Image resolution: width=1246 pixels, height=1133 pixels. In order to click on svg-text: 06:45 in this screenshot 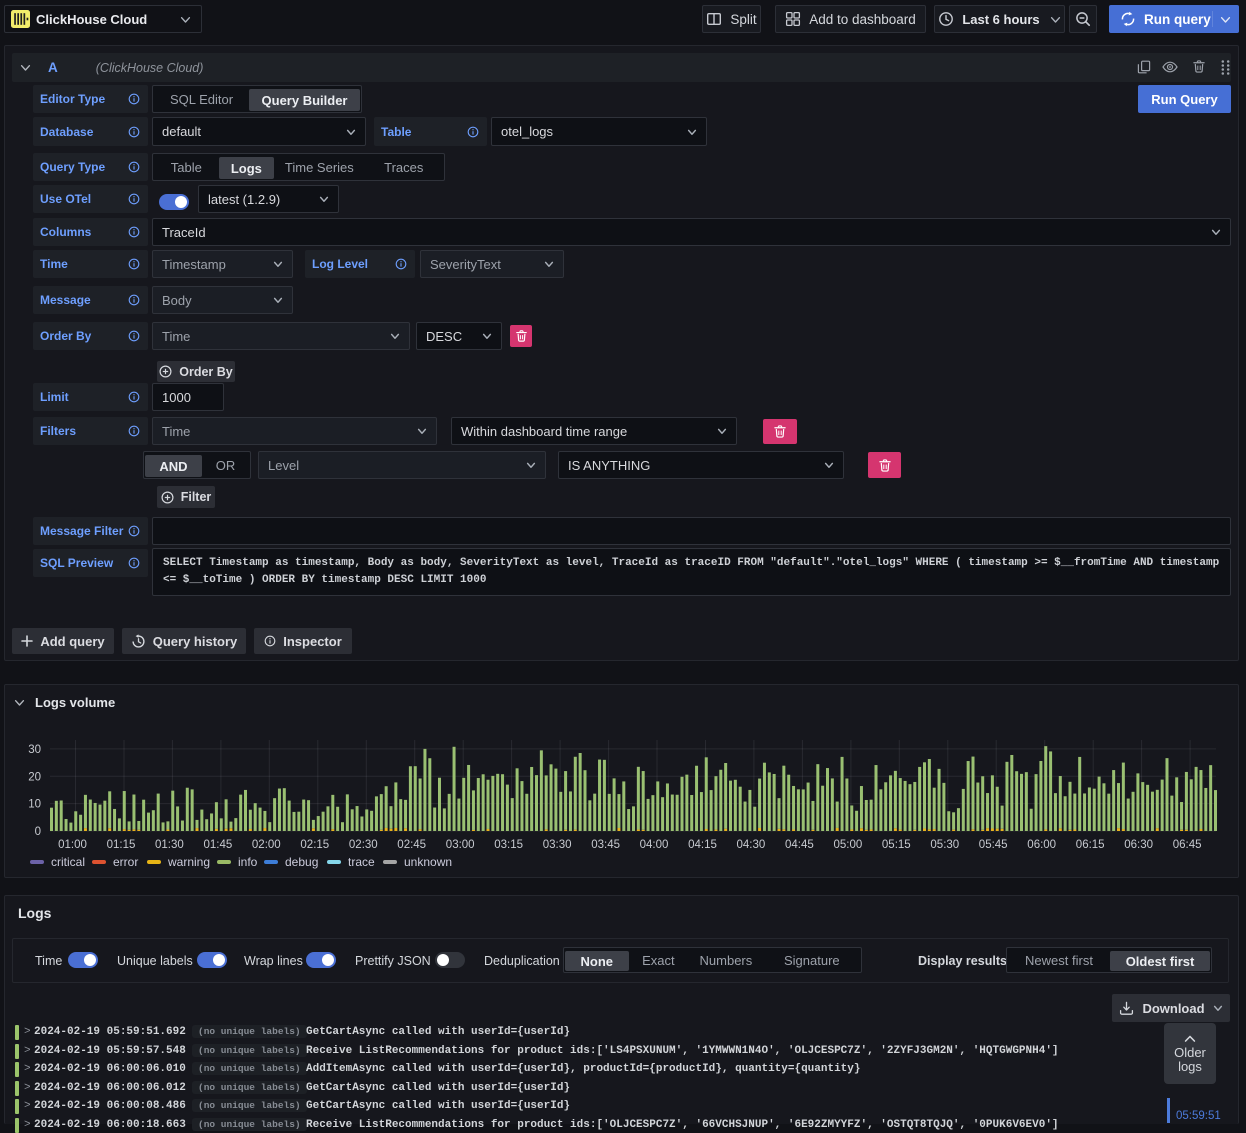, I will do `click(1187, 845)`.